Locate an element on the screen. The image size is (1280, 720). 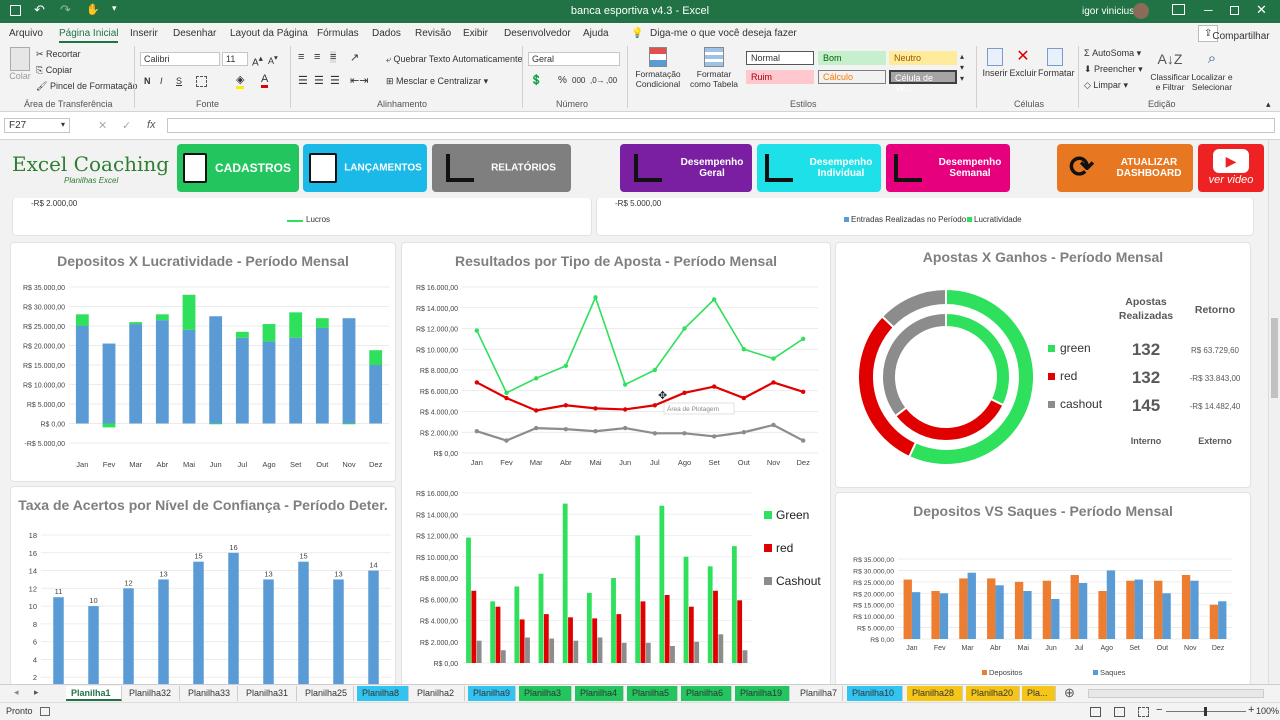
tab-arquivo: Arquivo is located at coordinates (26, 33).